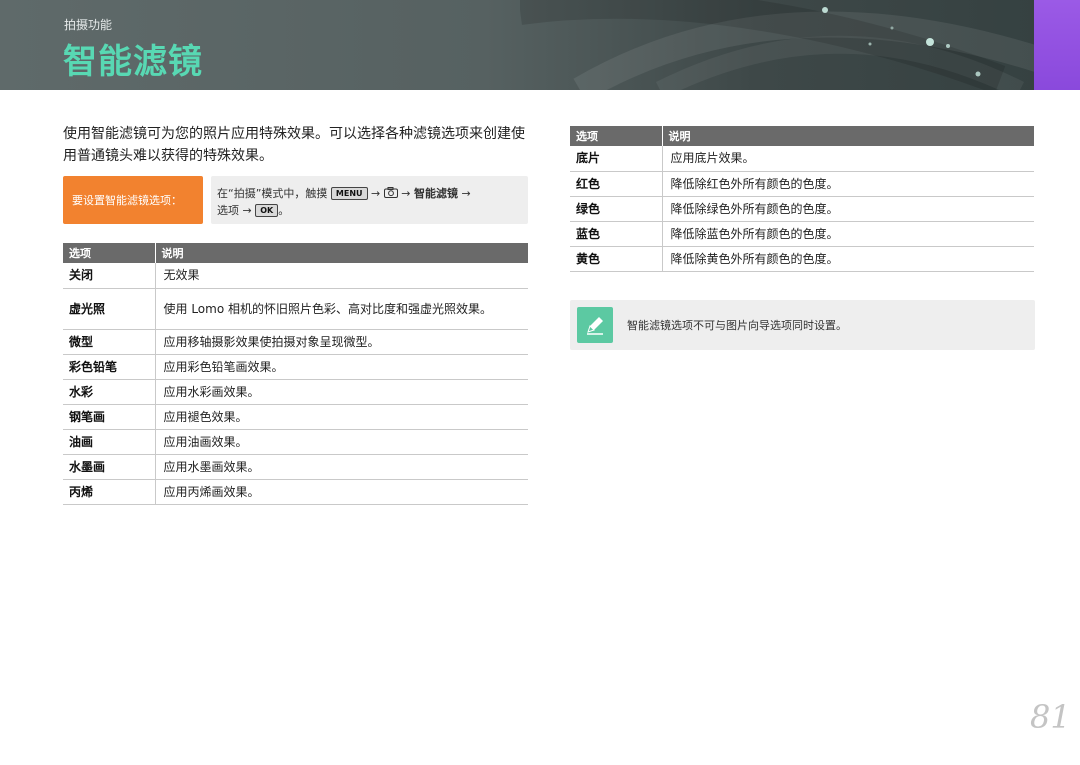 Image resolution: width=1080 pixels, height=765 pixels. Describe the element at coordinates (847, 209) in the screenshot. I see `option-description: 降低除绿色外所有颜色的色度。` at that location.